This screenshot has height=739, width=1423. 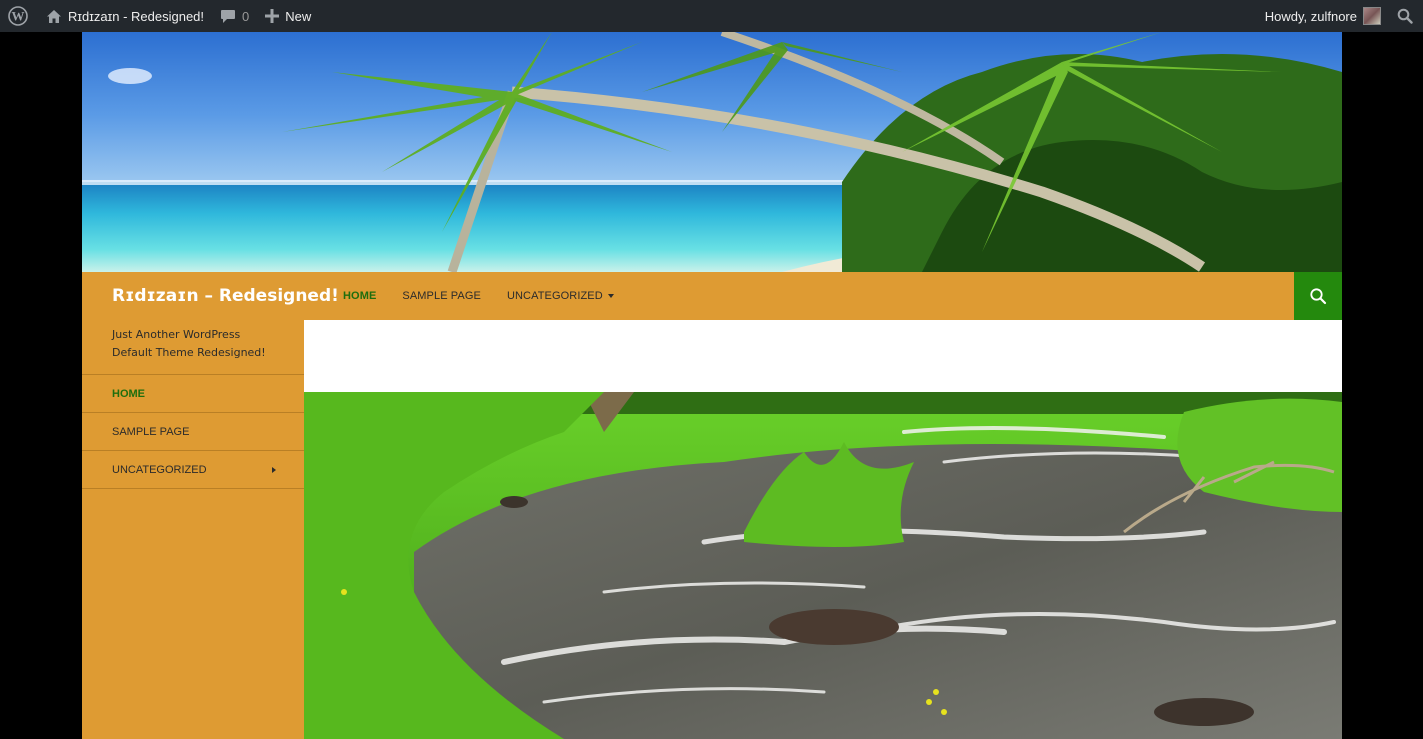 I want to click on nav-item-home: HOME, so click(x=359, y=296).